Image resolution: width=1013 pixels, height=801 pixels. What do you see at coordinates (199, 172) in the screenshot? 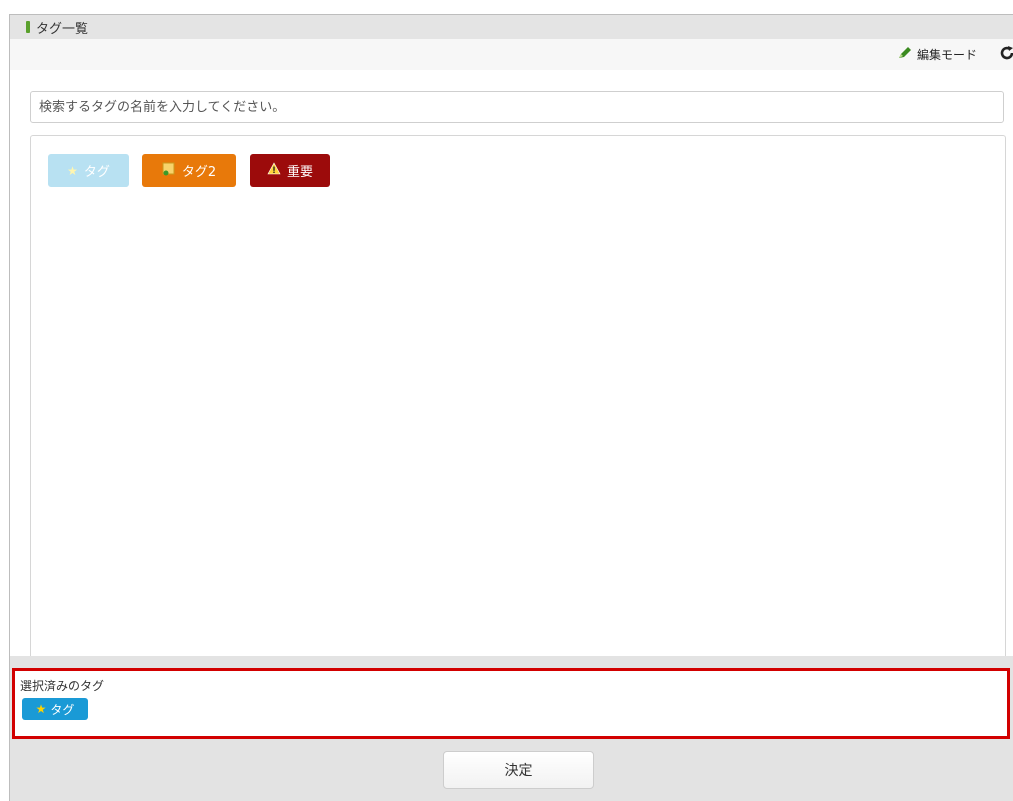
I see `tag-label: タグ2` at bounding box center [199, 172].